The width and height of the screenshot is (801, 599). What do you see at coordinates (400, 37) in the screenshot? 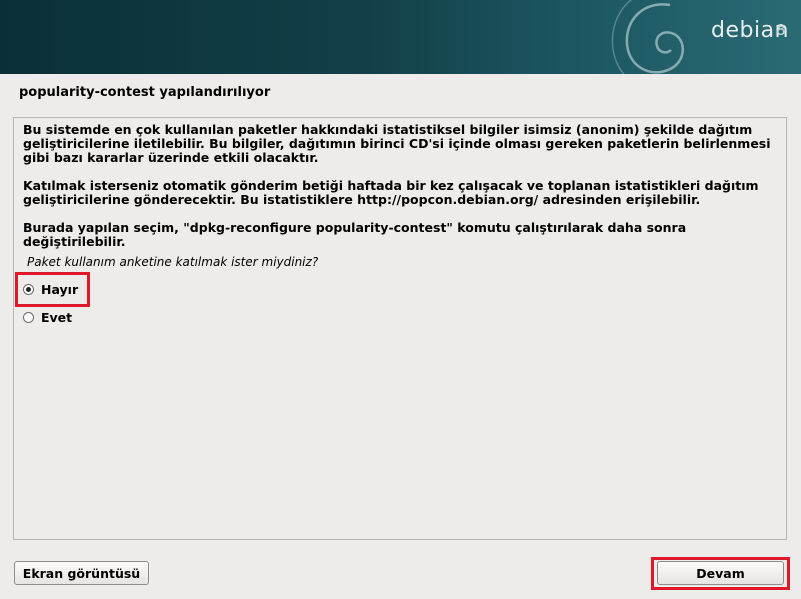
I see `header-banner: debian 8` at bounding box center [400, 37].